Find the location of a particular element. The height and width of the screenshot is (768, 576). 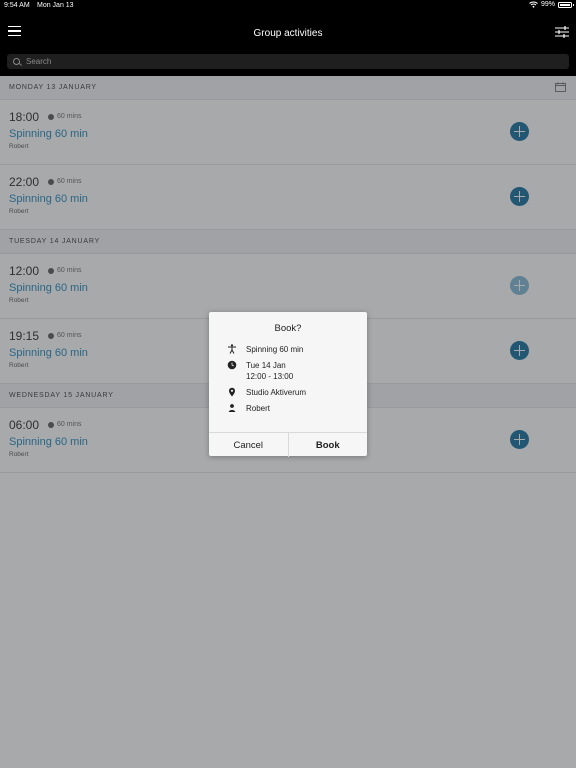

dialog-title: Book? is located at coordinates (288, 328).